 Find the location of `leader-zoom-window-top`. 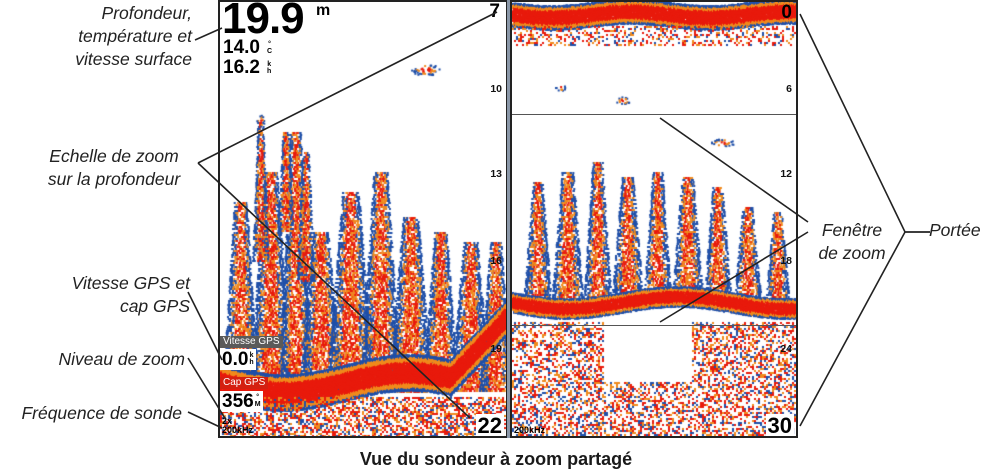

leader-zoom-window-top is located at coordinates (734, 170).